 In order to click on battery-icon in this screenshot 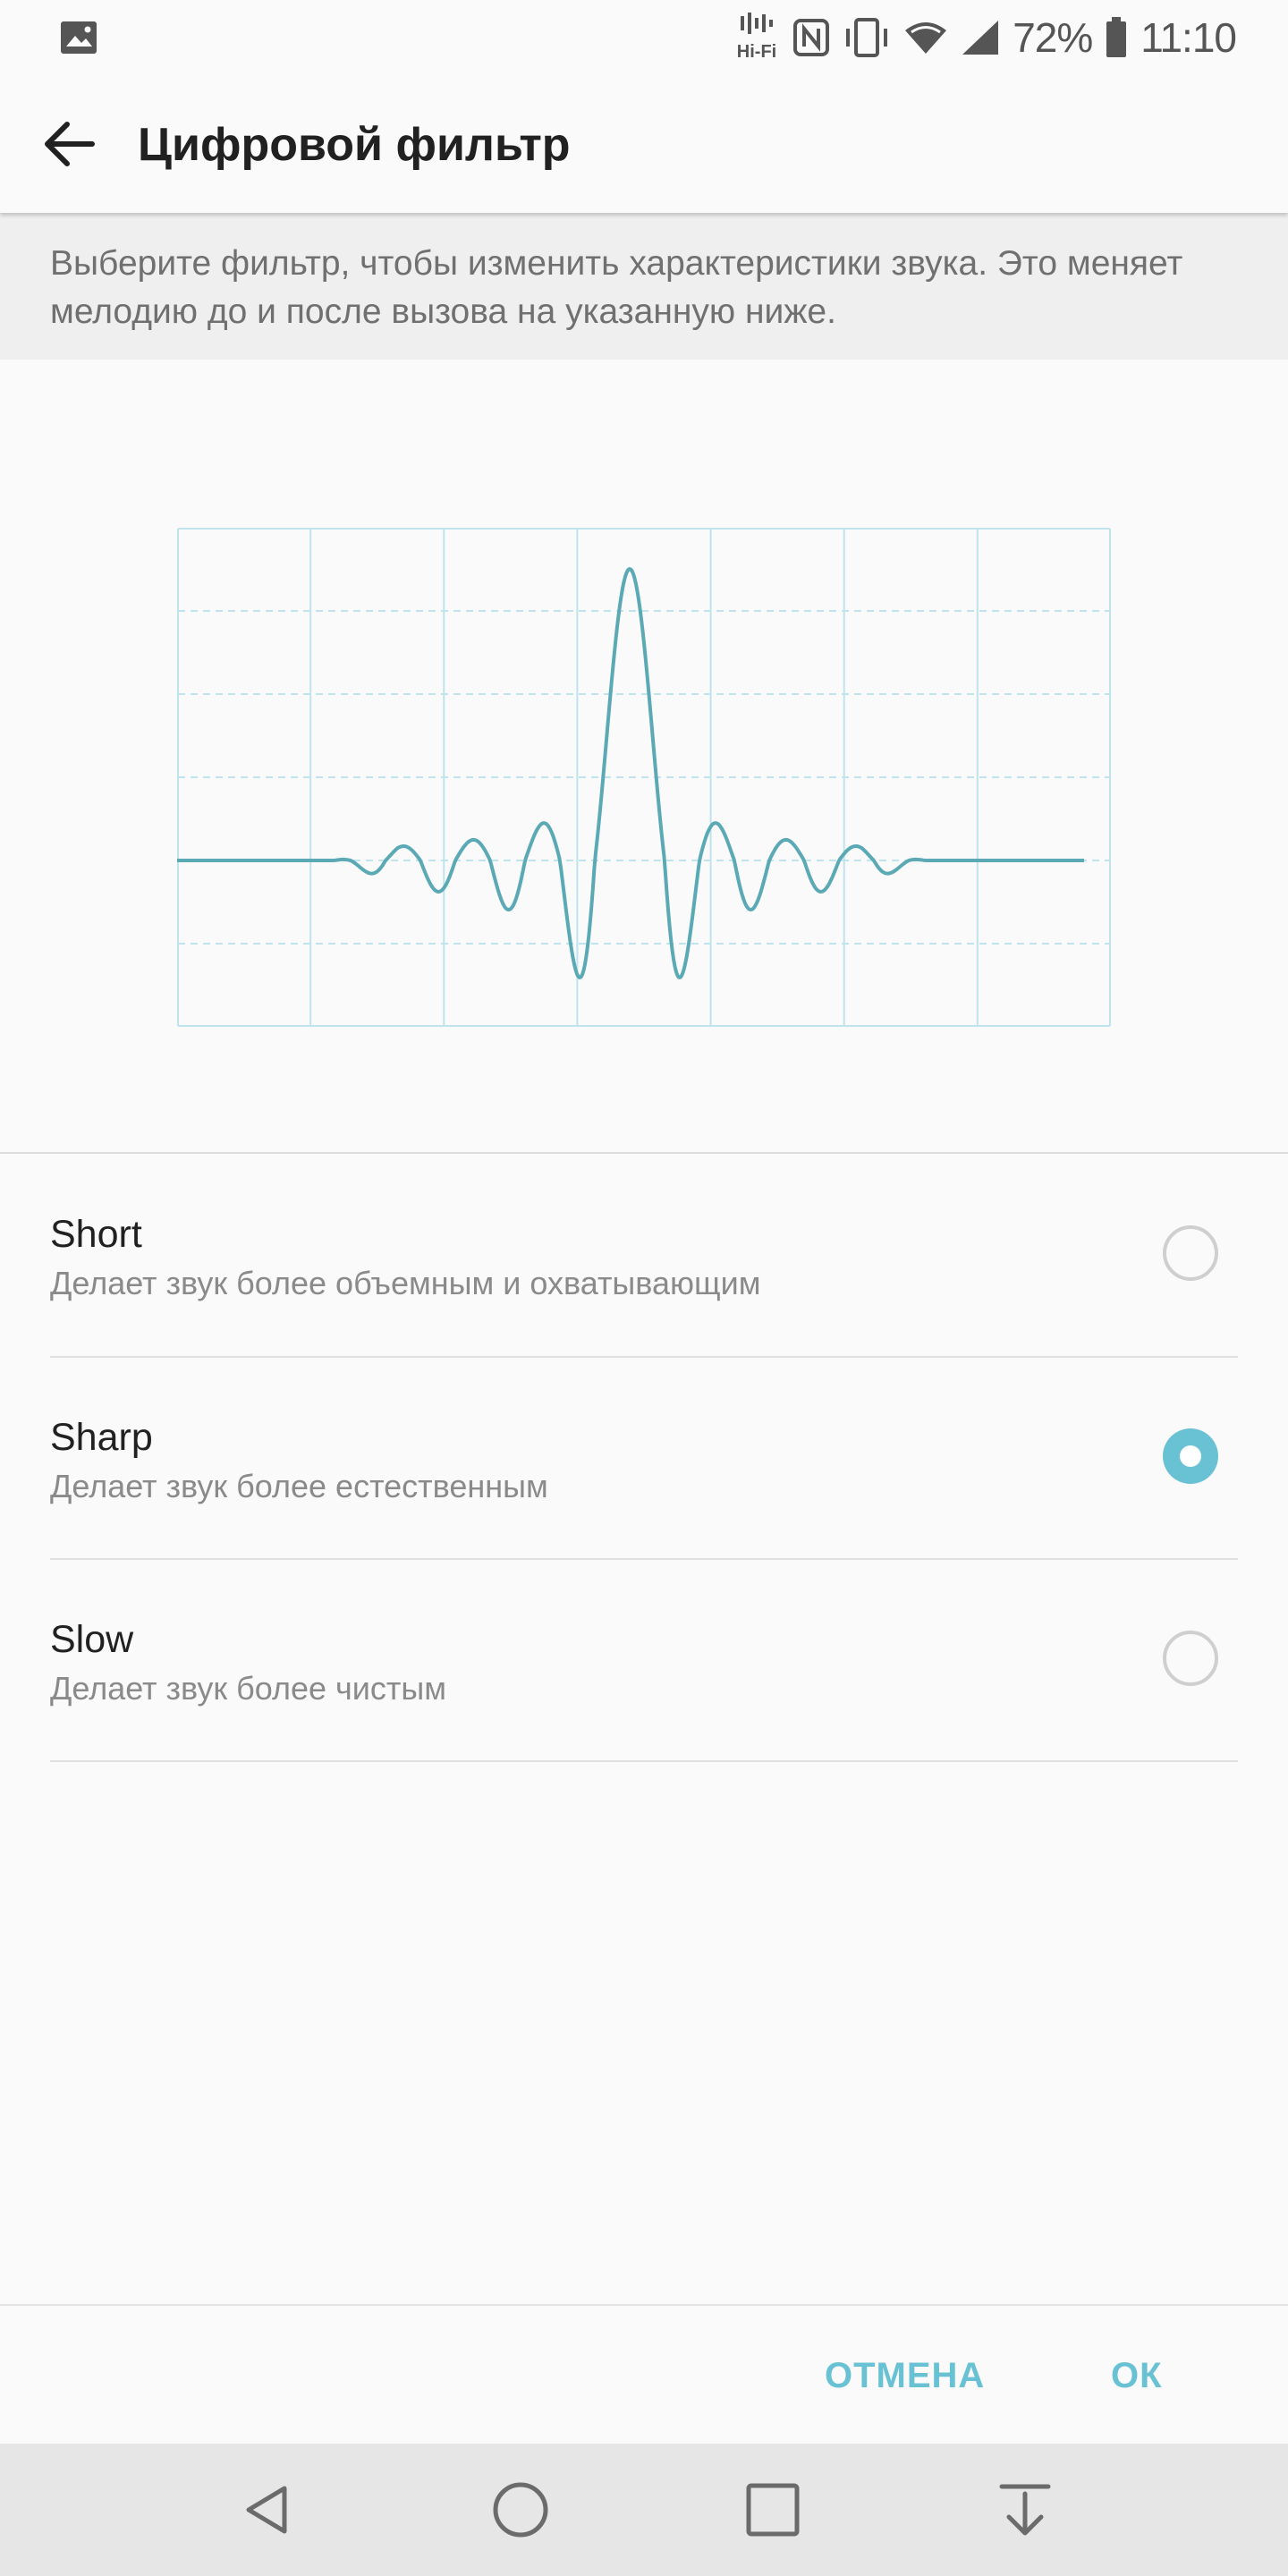, I will do `click(1116, 37)`.